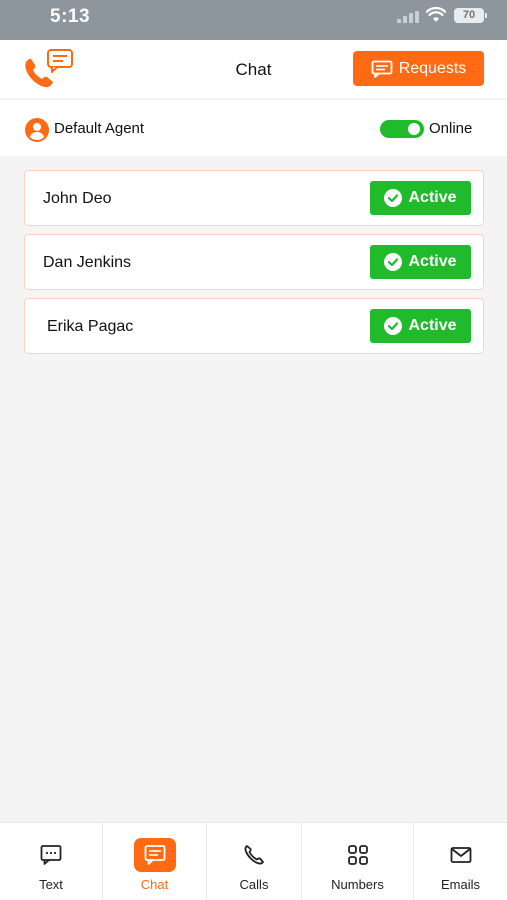  Describe the element at coordinates (357, 884) in the screenshot. I see `tab-label: Numbers` at that location.